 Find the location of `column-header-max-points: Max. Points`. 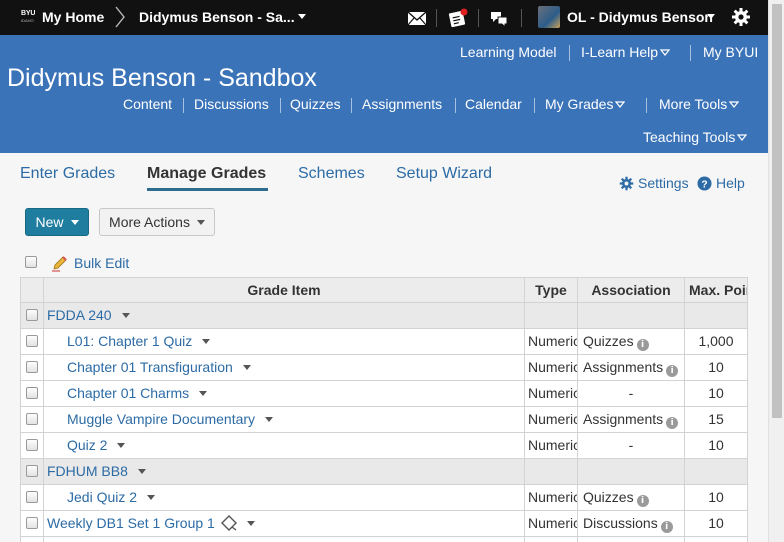

column-header-max-points: Max. Points is located at coordinates (716, 290).